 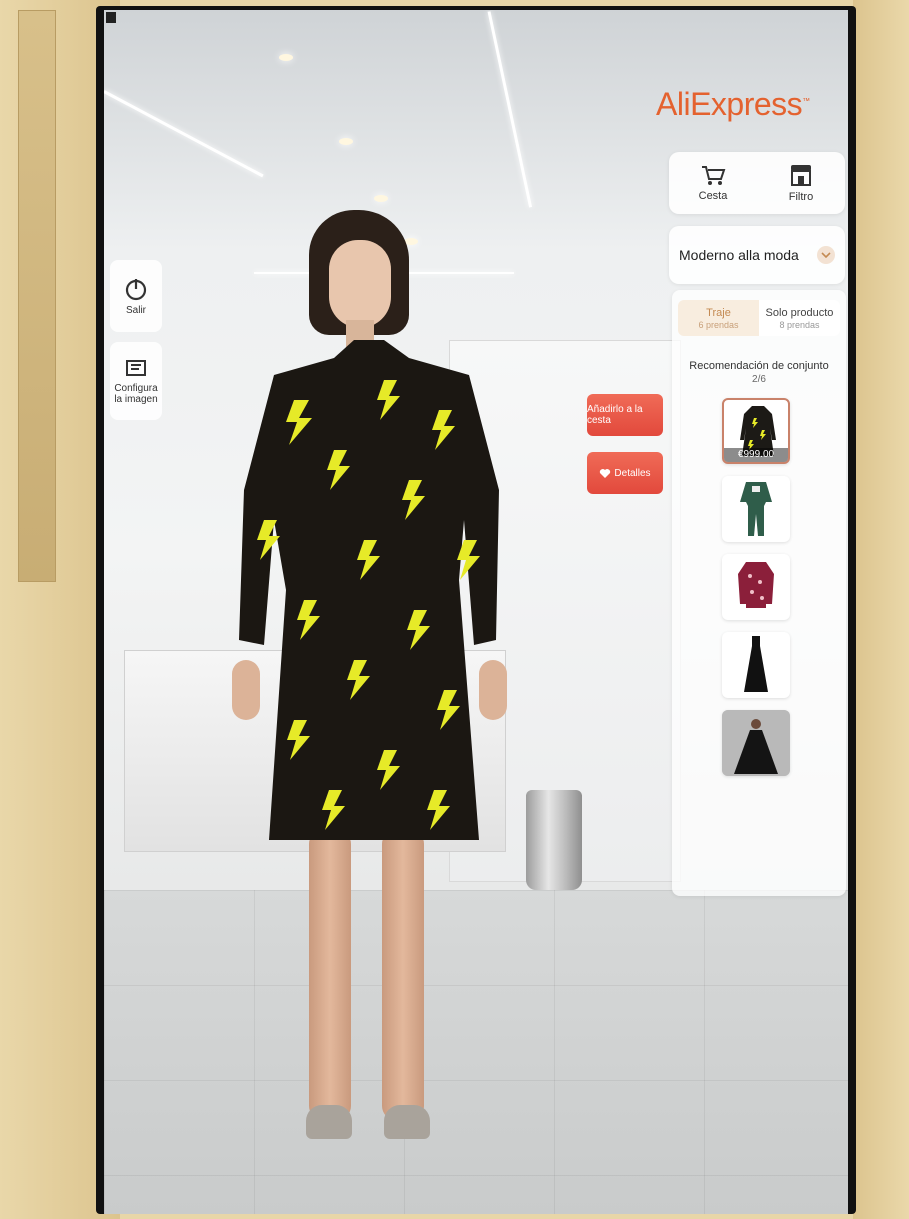 I want to click on product-thumb-black-dress, so click(x=756, y=665).